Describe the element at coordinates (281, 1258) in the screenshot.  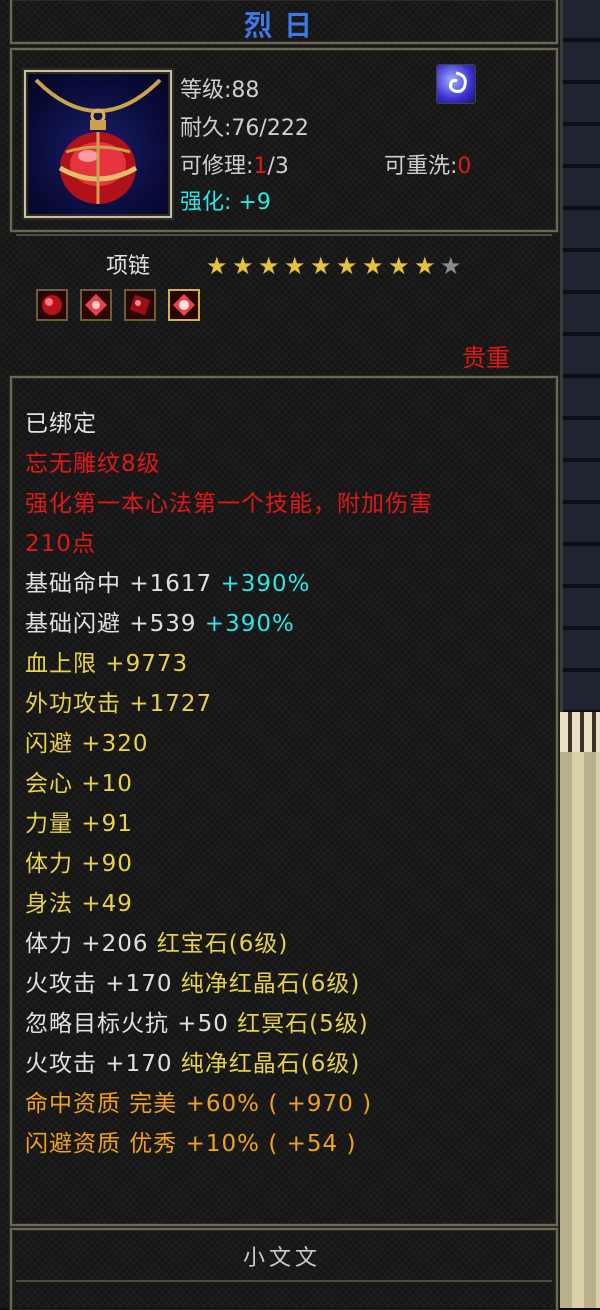
I see `owner-name: 小文文` at that location.